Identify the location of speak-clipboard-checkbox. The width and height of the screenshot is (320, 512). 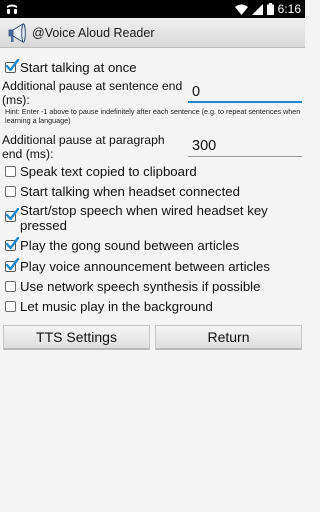
(10, 171).